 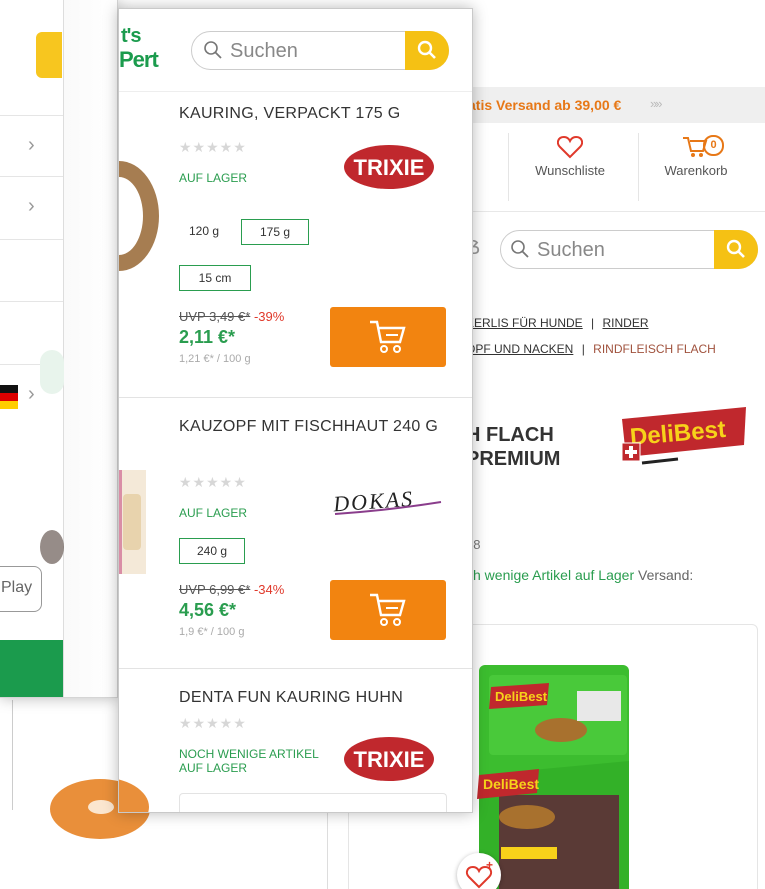 I want to click on logo: Pert, so click(x=139, y=60).